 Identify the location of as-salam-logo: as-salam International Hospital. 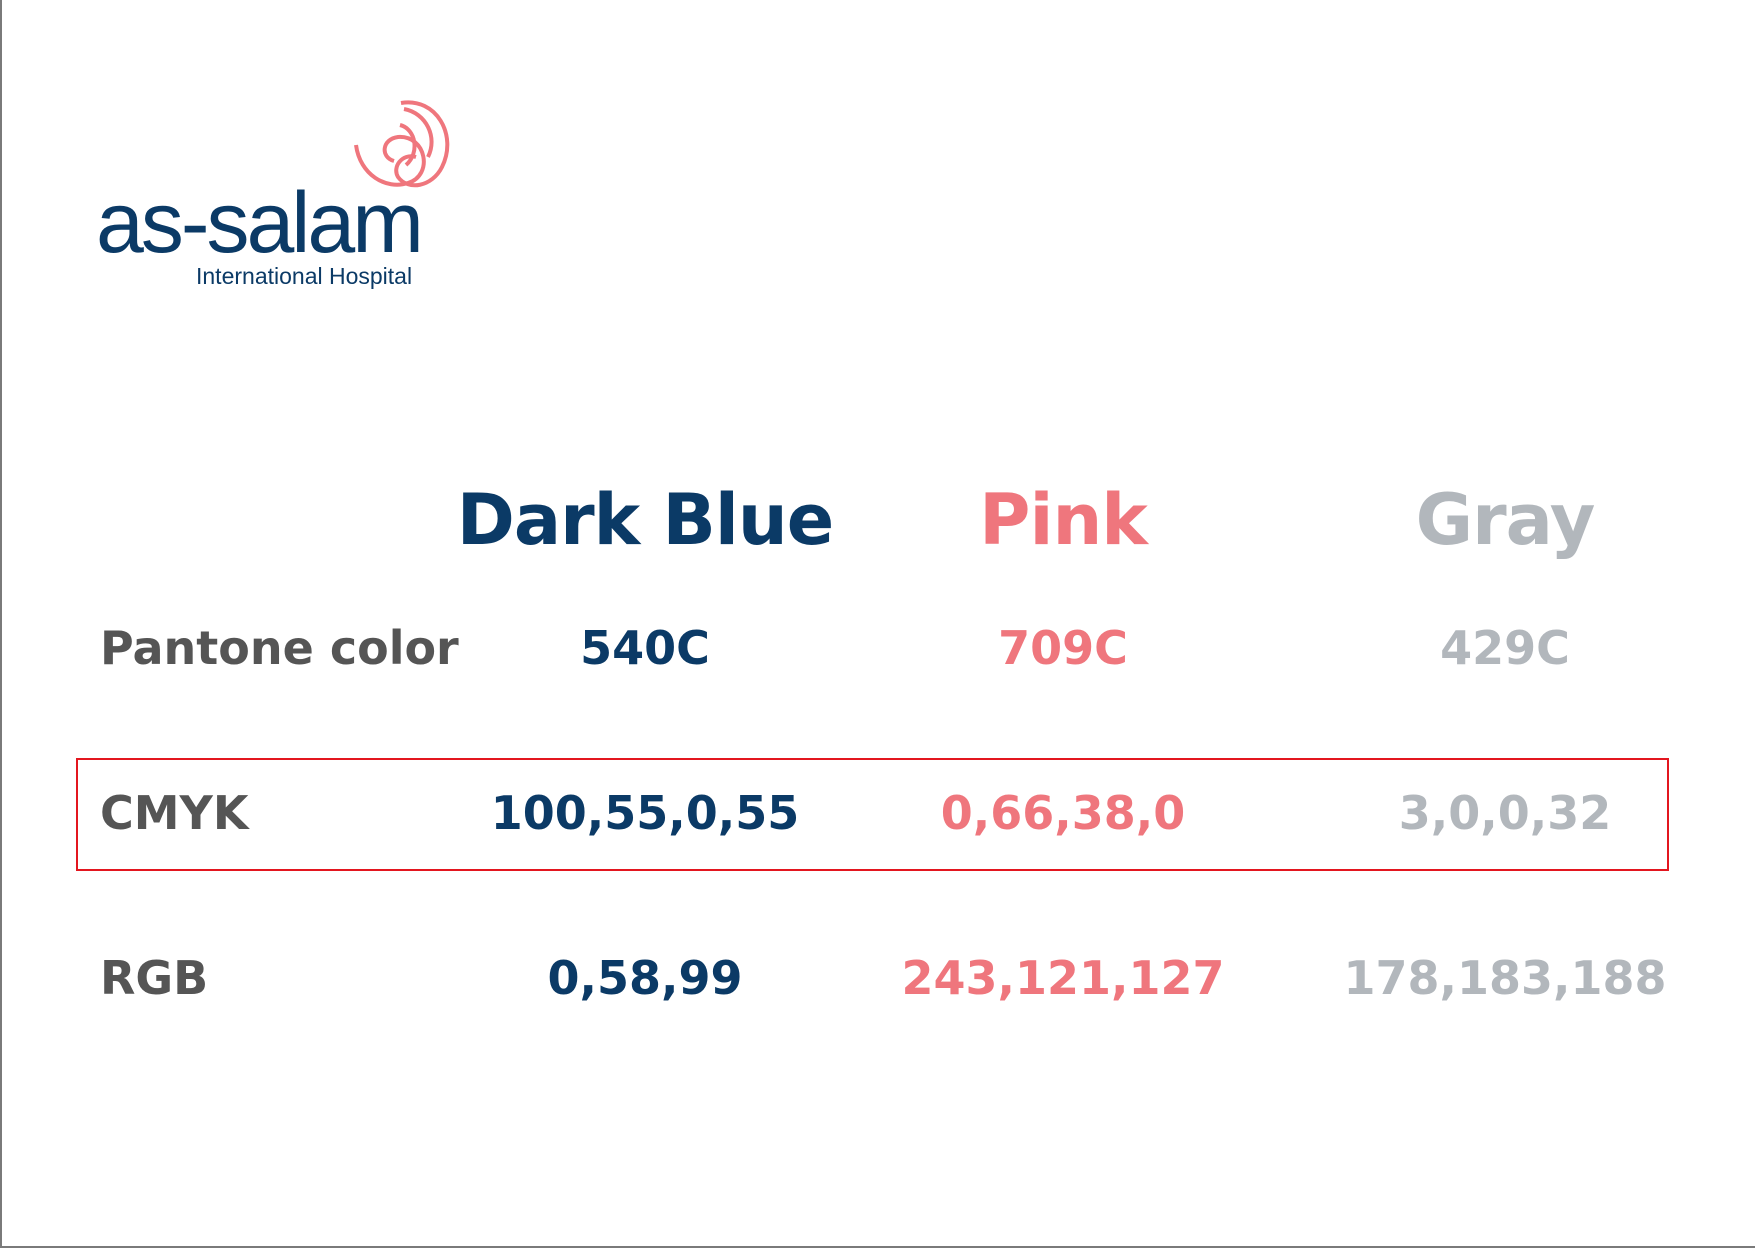
(276, 200).